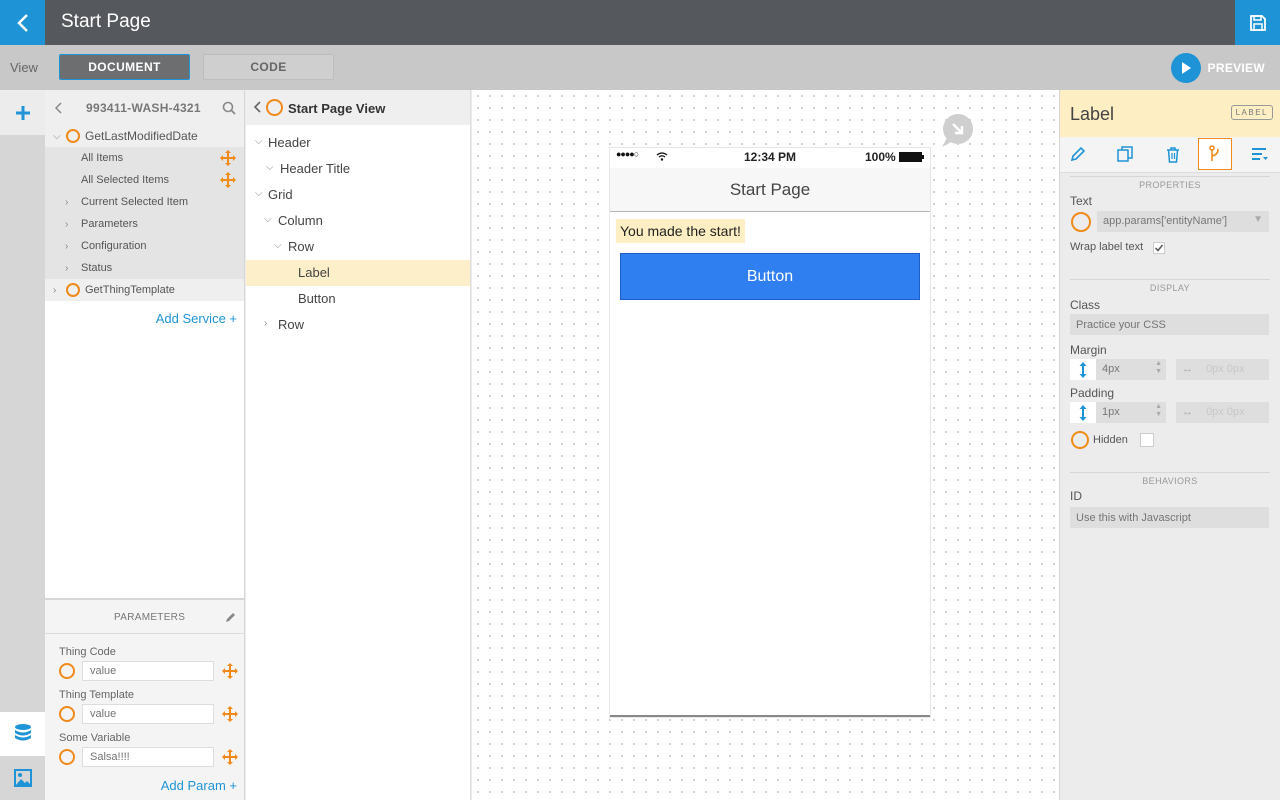 The image size is (1280, 800). I want to click on status-time: 12:34 PM, so click(770, 157).